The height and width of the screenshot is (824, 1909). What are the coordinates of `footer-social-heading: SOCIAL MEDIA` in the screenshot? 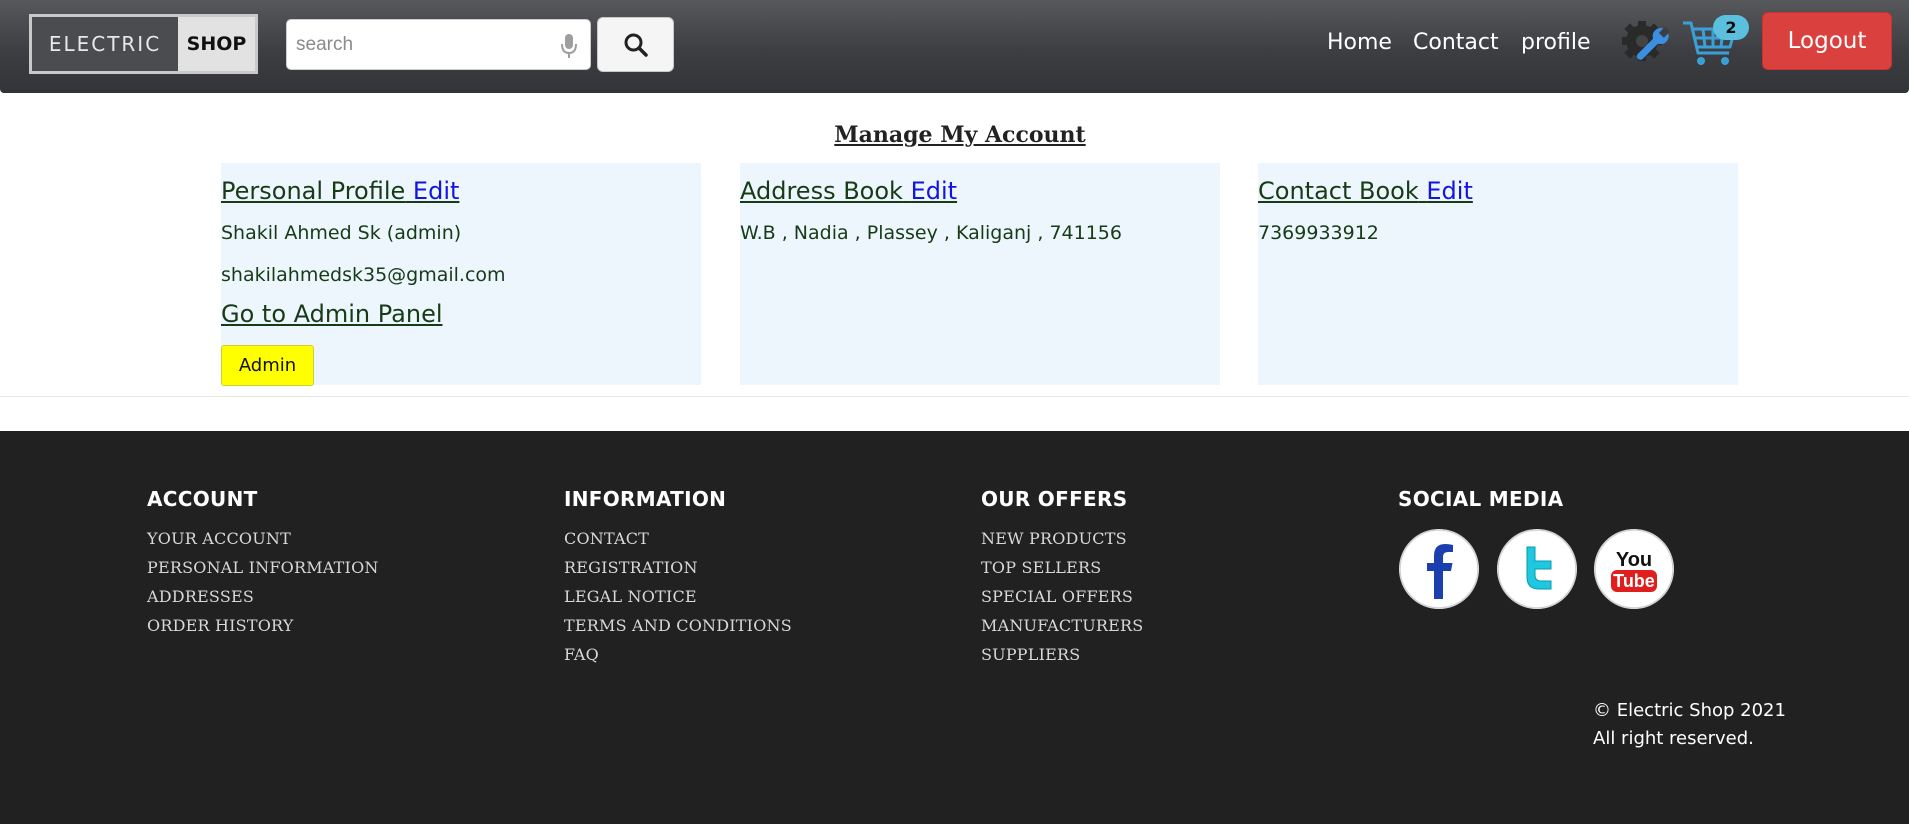 It's located at (1481, 499).